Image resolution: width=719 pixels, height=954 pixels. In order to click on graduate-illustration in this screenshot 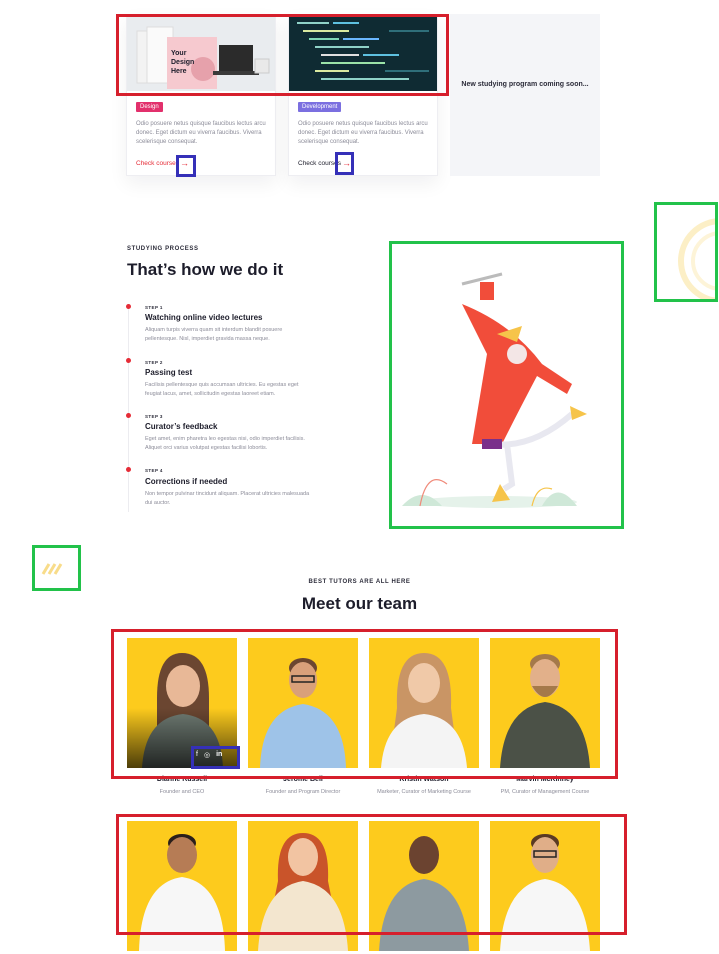, I will do `click(494, 390)`.